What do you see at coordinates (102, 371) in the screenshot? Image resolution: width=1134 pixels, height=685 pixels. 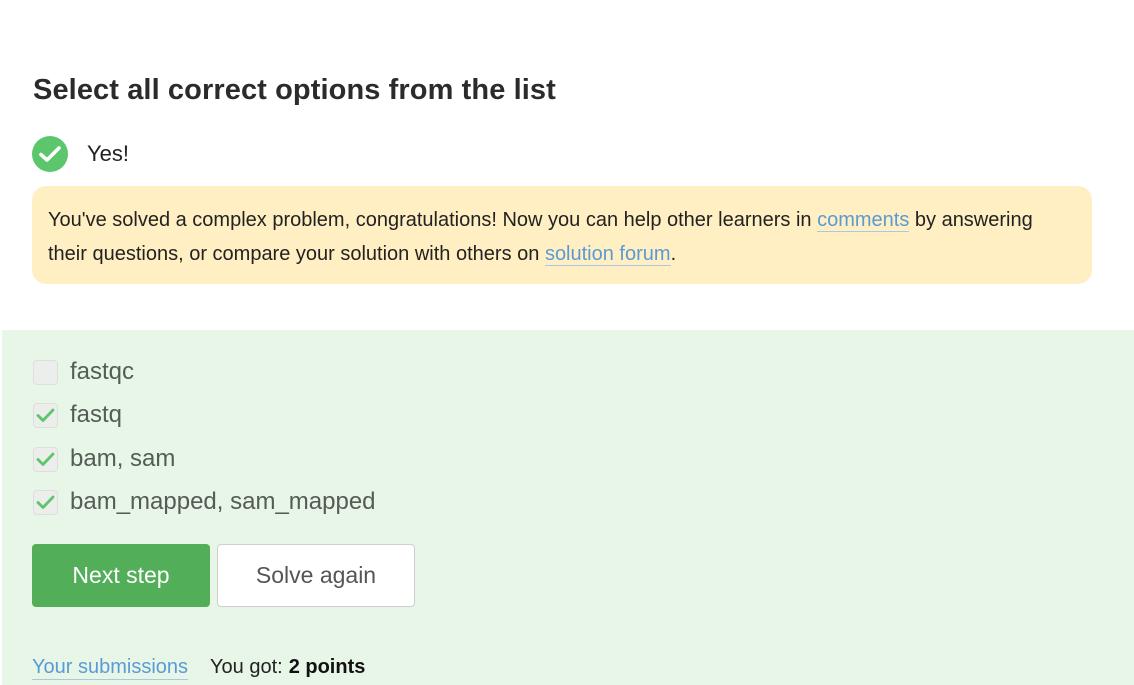 I see `option-label: fastqc` at bounding box center [102, 371].